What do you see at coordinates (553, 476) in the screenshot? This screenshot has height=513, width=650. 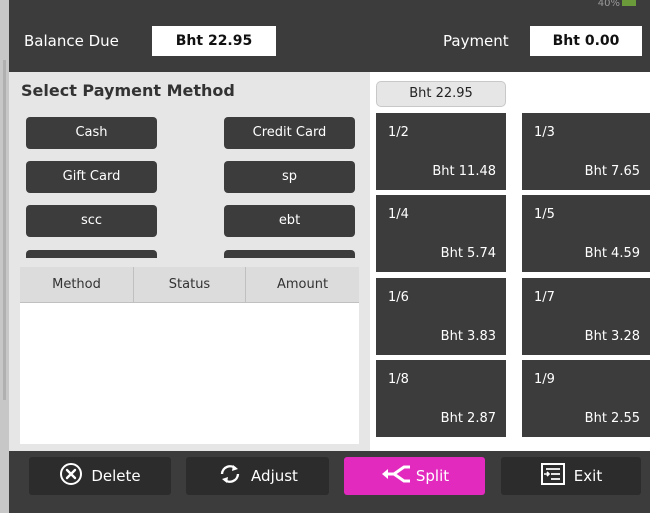 I see `exit-register-icon` at bounding box center [553, 476].